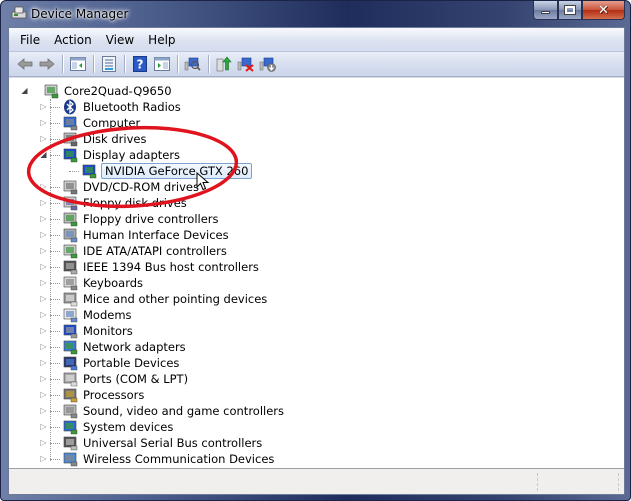  I want to click on node-label: Keyboards, so click(113, 283).